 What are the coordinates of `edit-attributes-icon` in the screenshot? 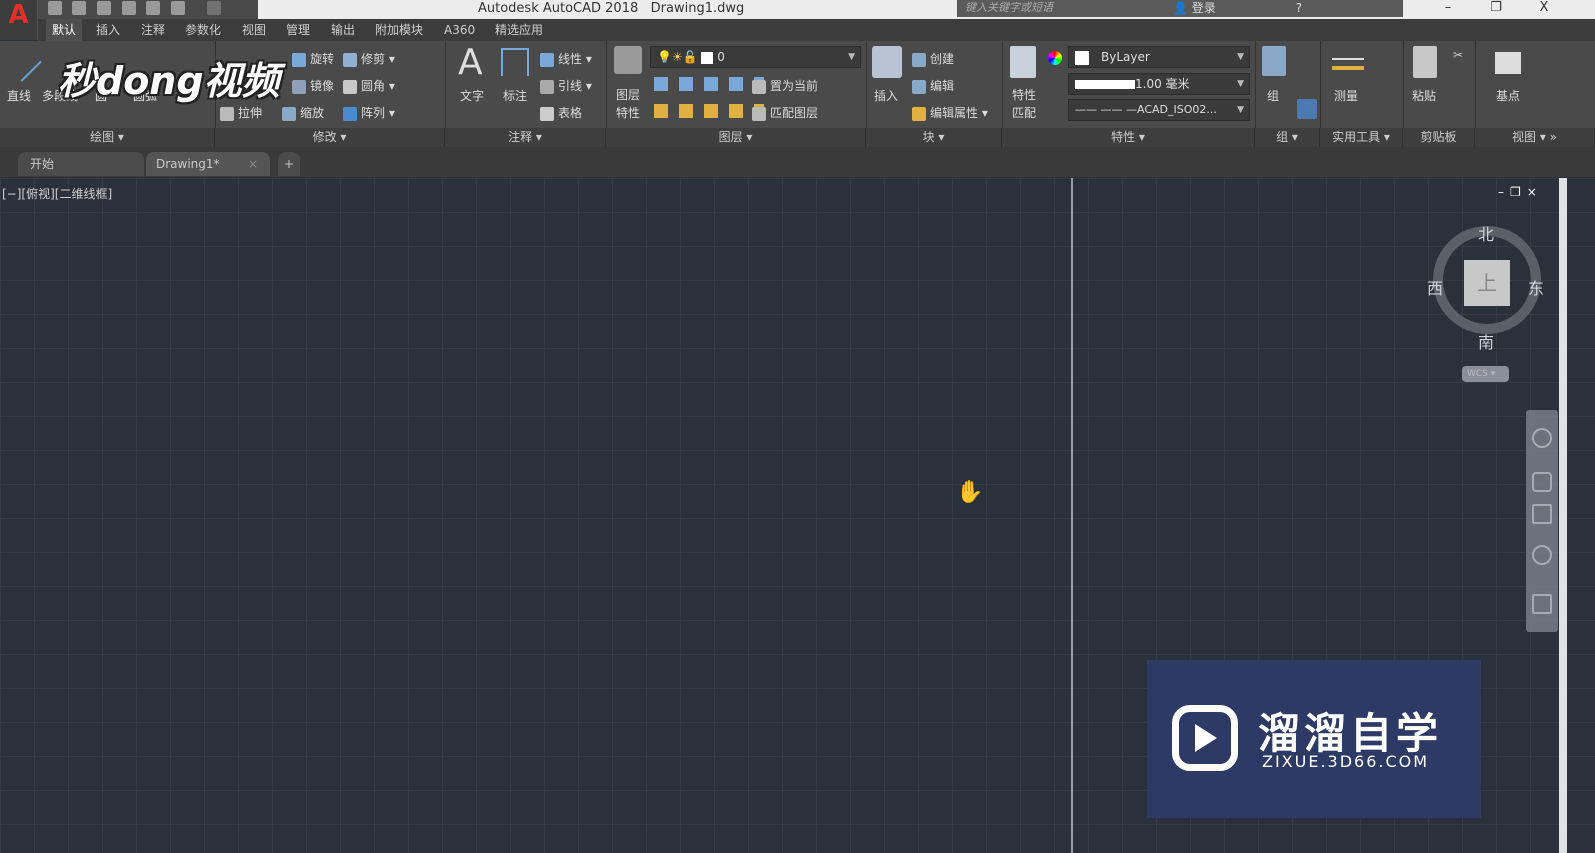 It's located at (919, 113).